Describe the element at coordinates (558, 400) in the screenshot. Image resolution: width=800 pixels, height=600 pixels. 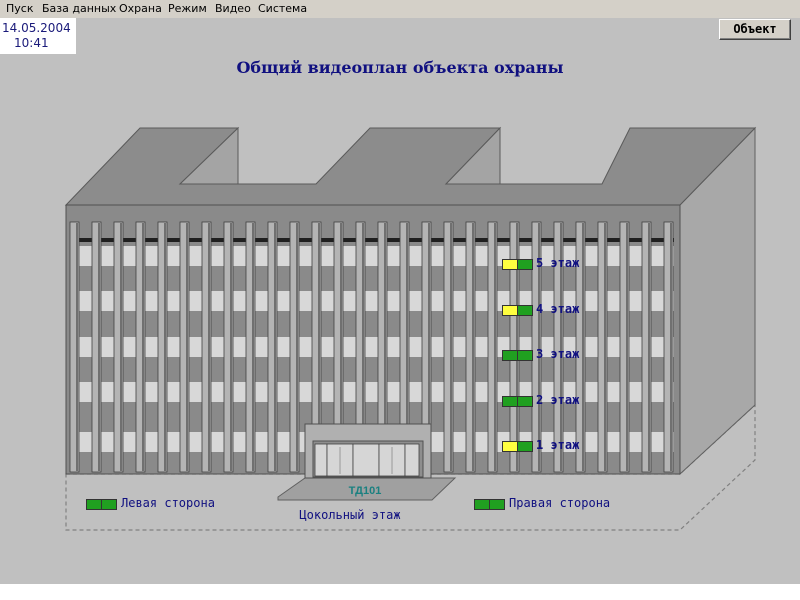
I see `floor-2-label: 2 этаж` at that location.